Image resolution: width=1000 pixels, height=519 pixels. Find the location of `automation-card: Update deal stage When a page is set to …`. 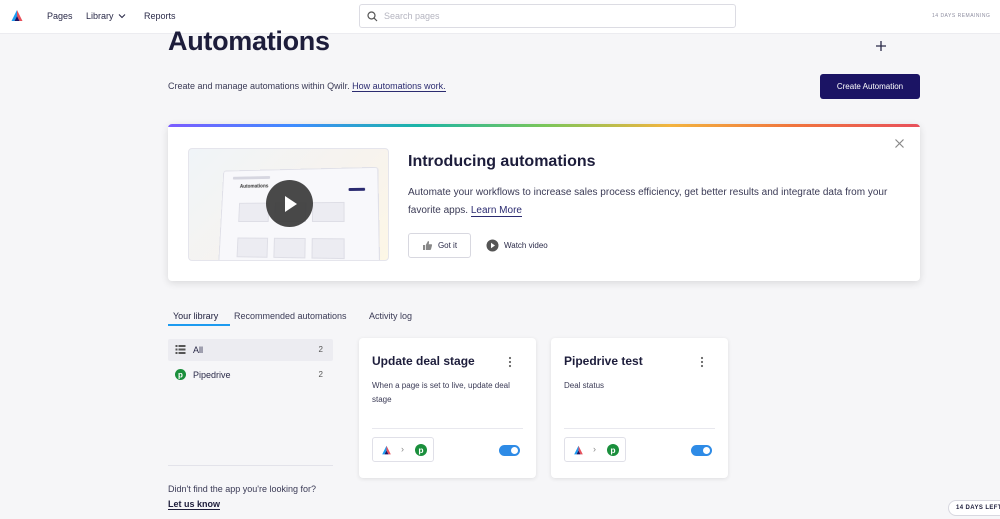

automation-card: Update deal stage When a page is set to … is located at coordinates (447, 408).